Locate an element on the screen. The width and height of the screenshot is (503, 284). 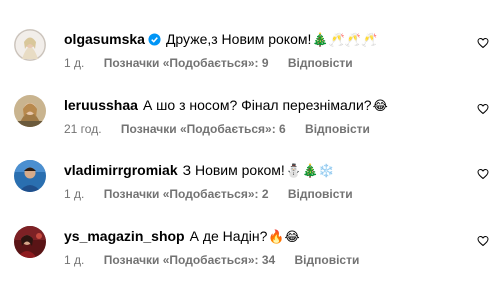
comment-emoji: 🔥😂 is located at coordinates (284, 236).